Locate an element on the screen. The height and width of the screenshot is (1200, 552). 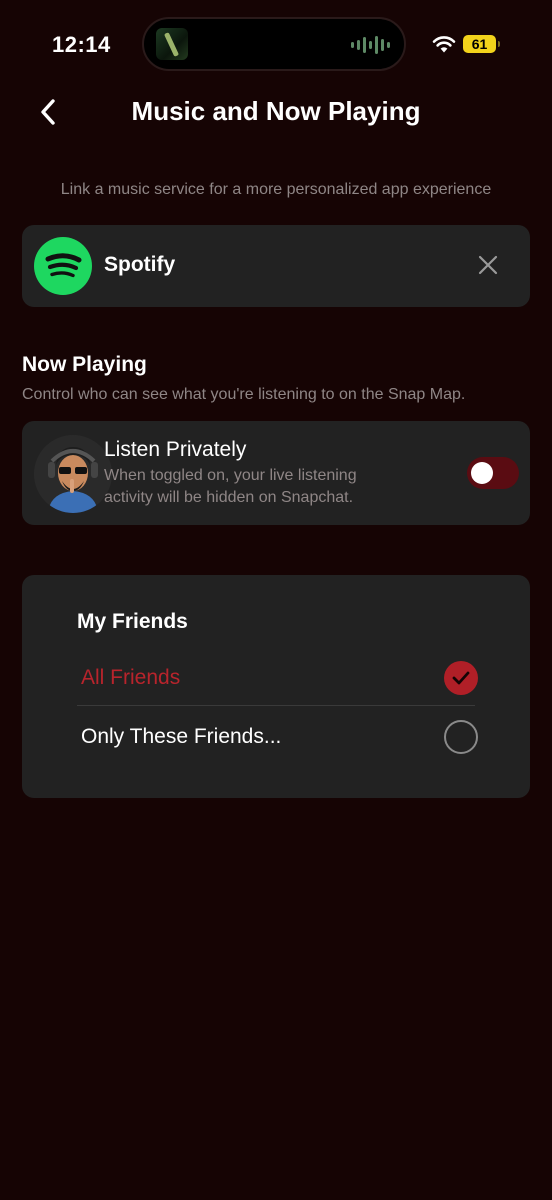
status-time: 12:14 is located at coordinates (81, 44).